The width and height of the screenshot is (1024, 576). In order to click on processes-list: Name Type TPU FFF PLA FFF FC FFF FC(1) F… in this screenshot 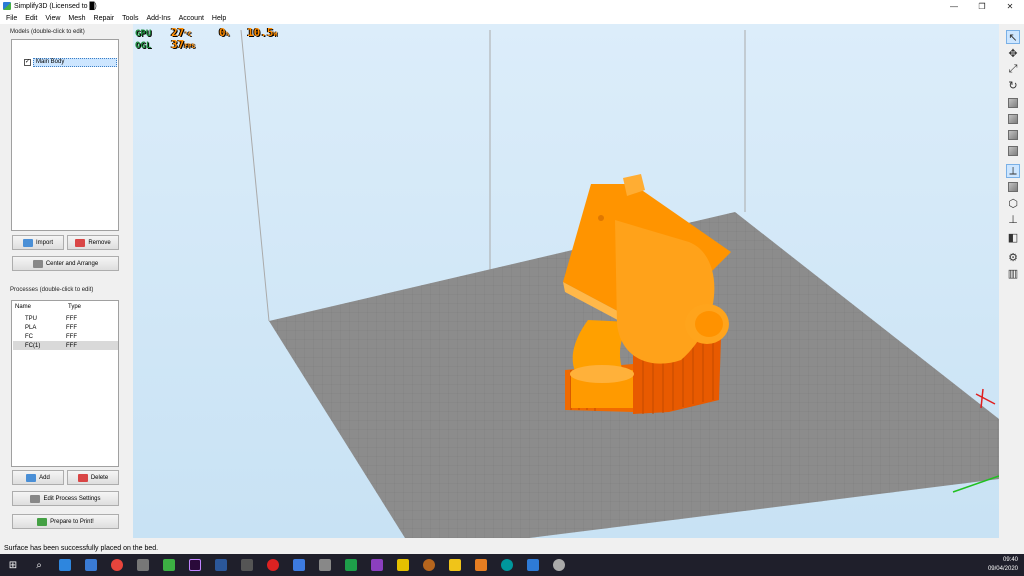, I will do `click(65, 383)`.